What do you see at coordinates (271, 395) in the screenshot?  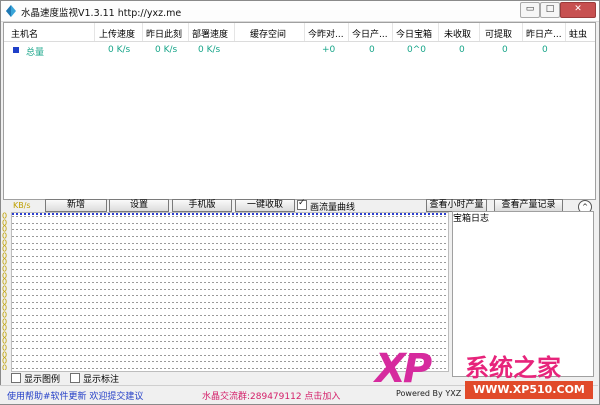 I see `group-link: 水晶交流群:289479112 点击加入` at bounding box center [271, 395].